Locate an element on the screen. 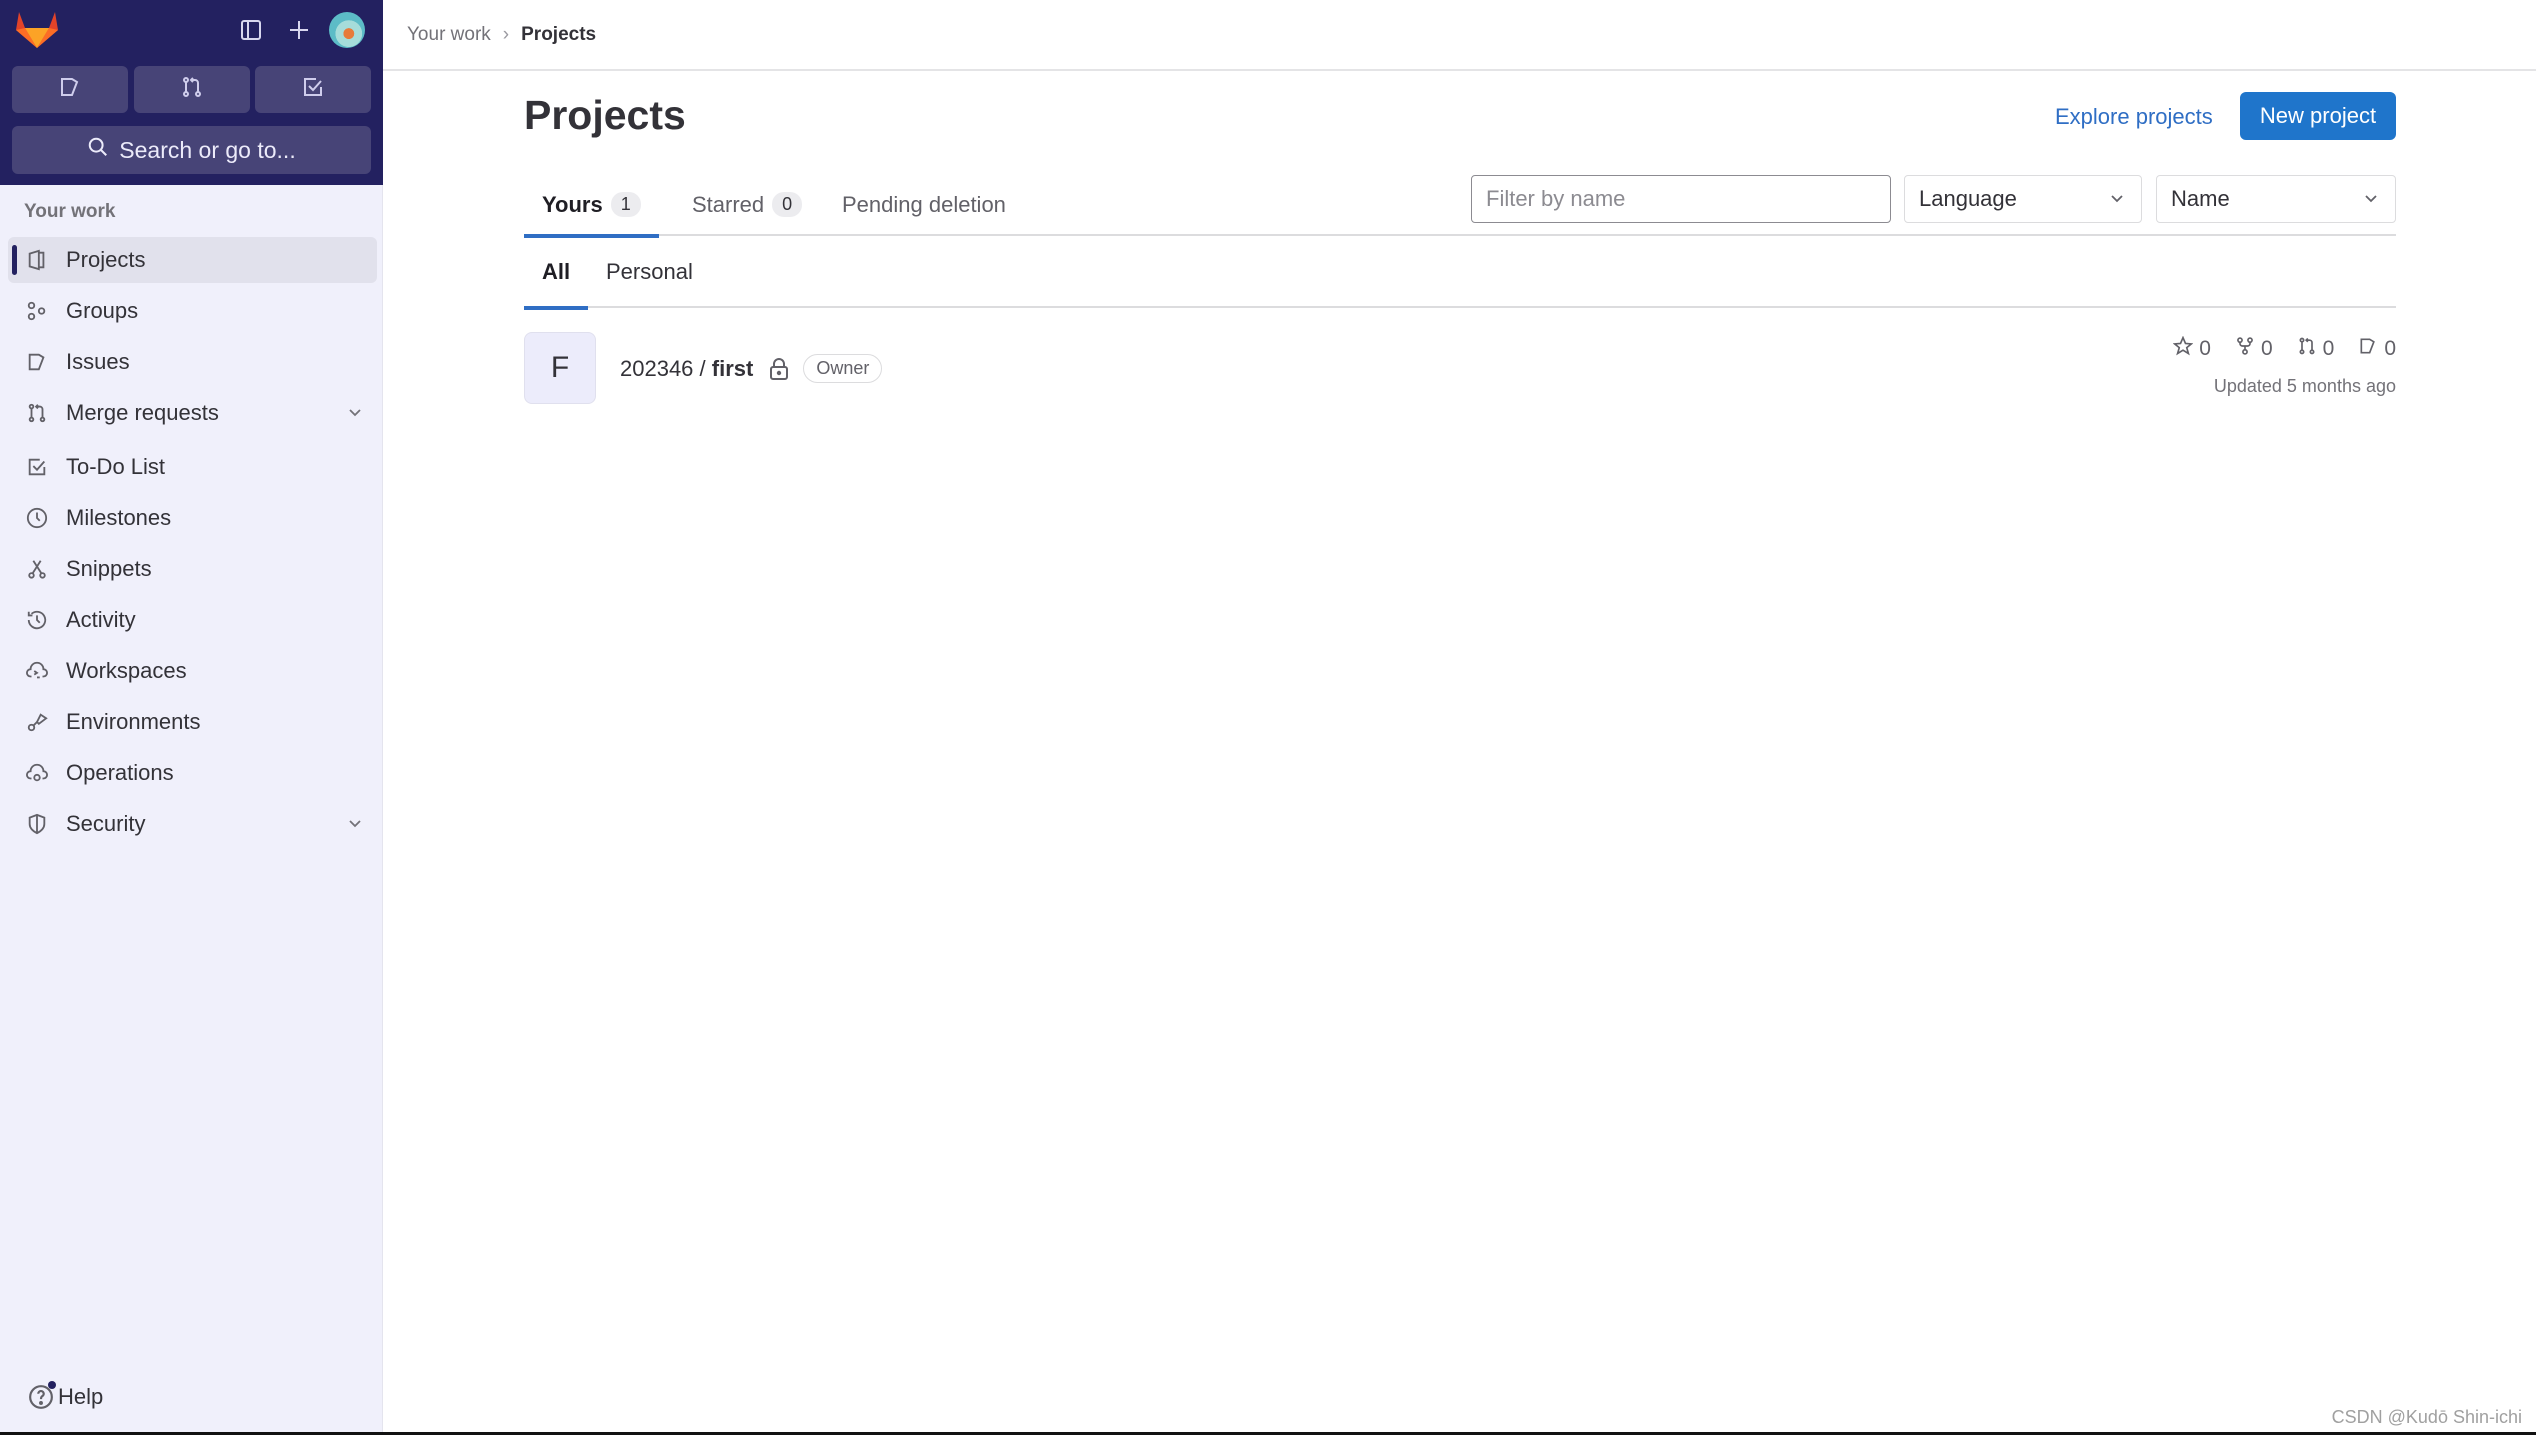 The width and height of the screenshot is (2536, 1435). subtab-all: All is located at coordinates (556, 273).